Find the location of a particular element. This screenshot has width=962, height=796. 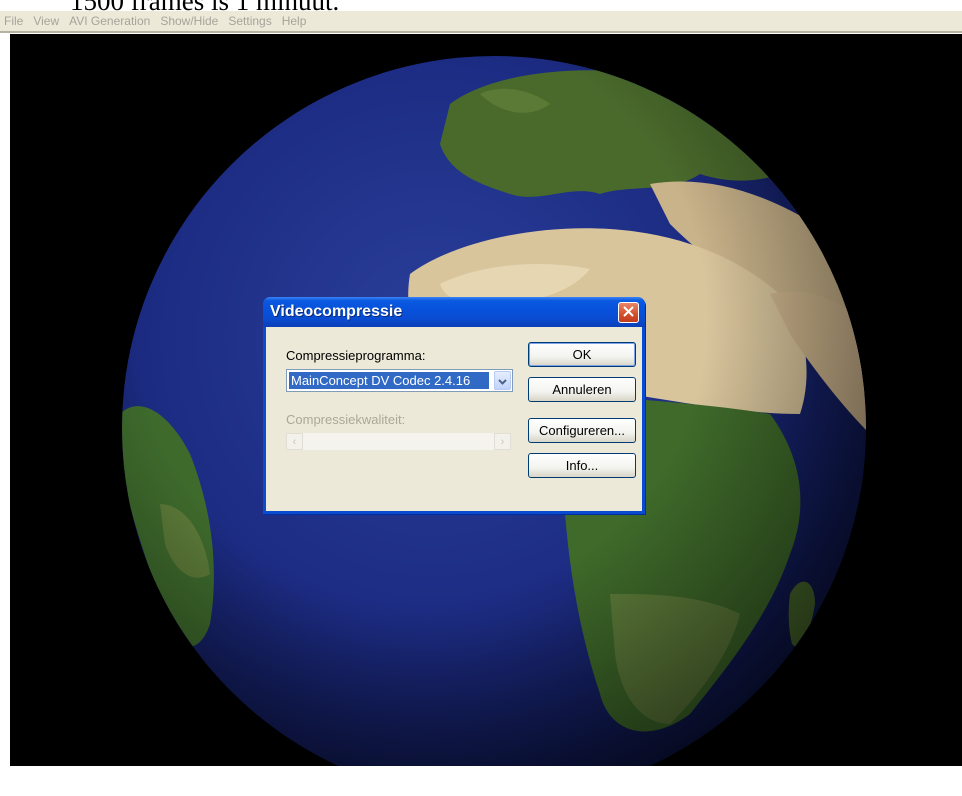

dialog-titlebar: Videocompressie is located at coordinates (454, 312).